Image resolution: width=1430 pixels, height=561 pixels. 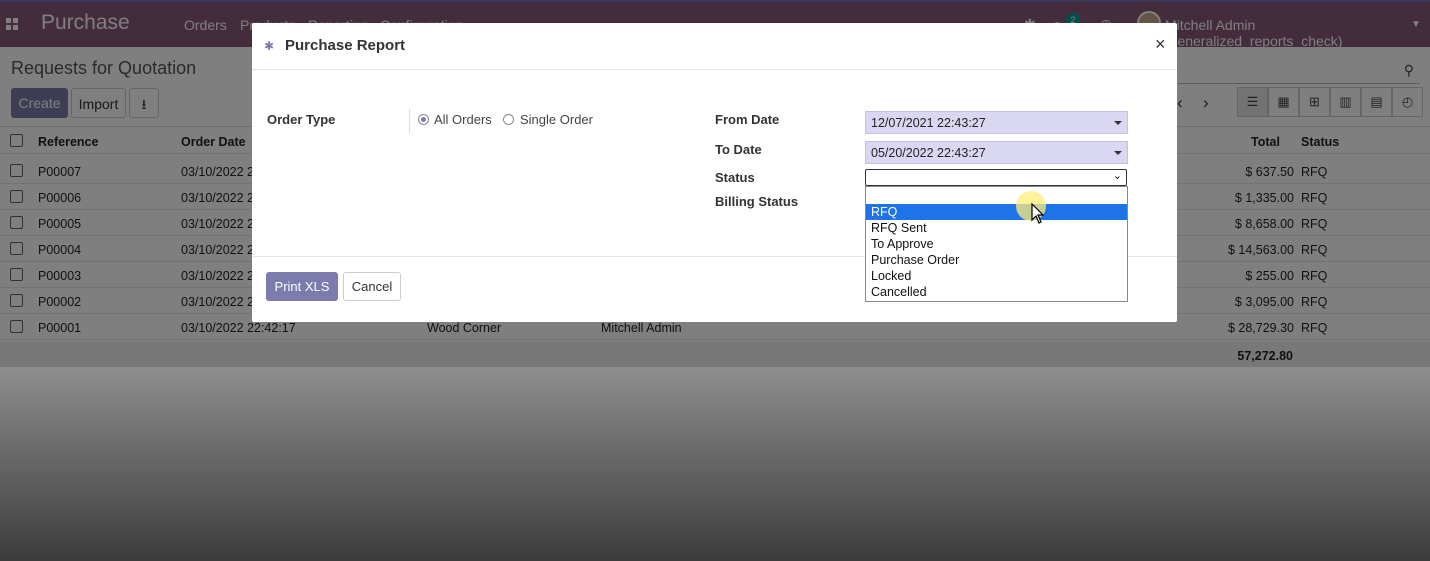 What do you see at coordinates (996, 152) in the screenshot?
I see `to-date-field: 05/20/2022 22:43:27` at bounding box center [996, 152].